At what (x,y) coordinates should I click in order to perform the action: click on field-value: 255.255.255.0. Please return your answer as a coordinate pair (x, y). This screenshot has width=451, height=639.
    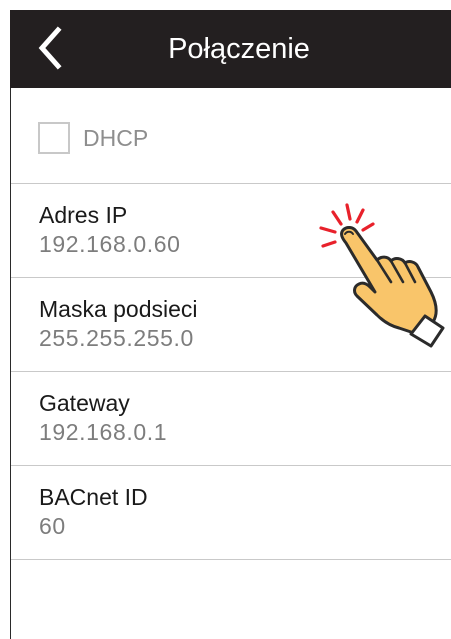
    Looking at the image, I should click on (116, 338).